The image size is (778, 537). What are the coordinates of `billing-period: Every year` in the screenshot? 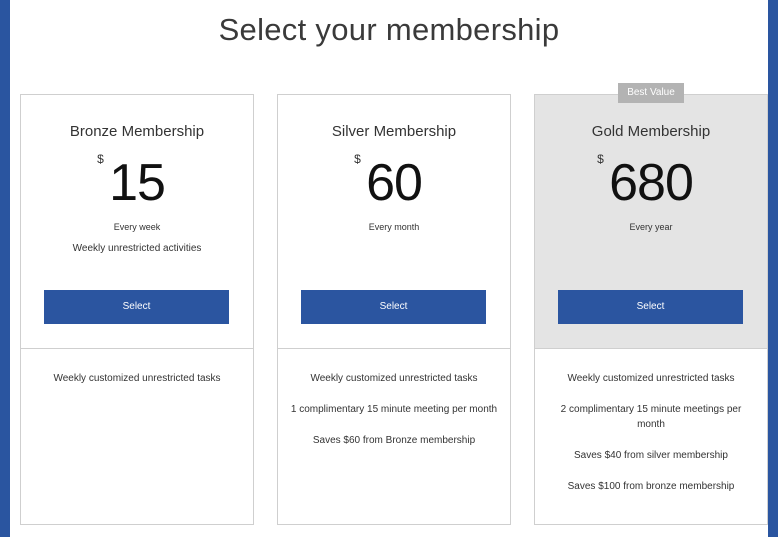 It's located at (651, 227).